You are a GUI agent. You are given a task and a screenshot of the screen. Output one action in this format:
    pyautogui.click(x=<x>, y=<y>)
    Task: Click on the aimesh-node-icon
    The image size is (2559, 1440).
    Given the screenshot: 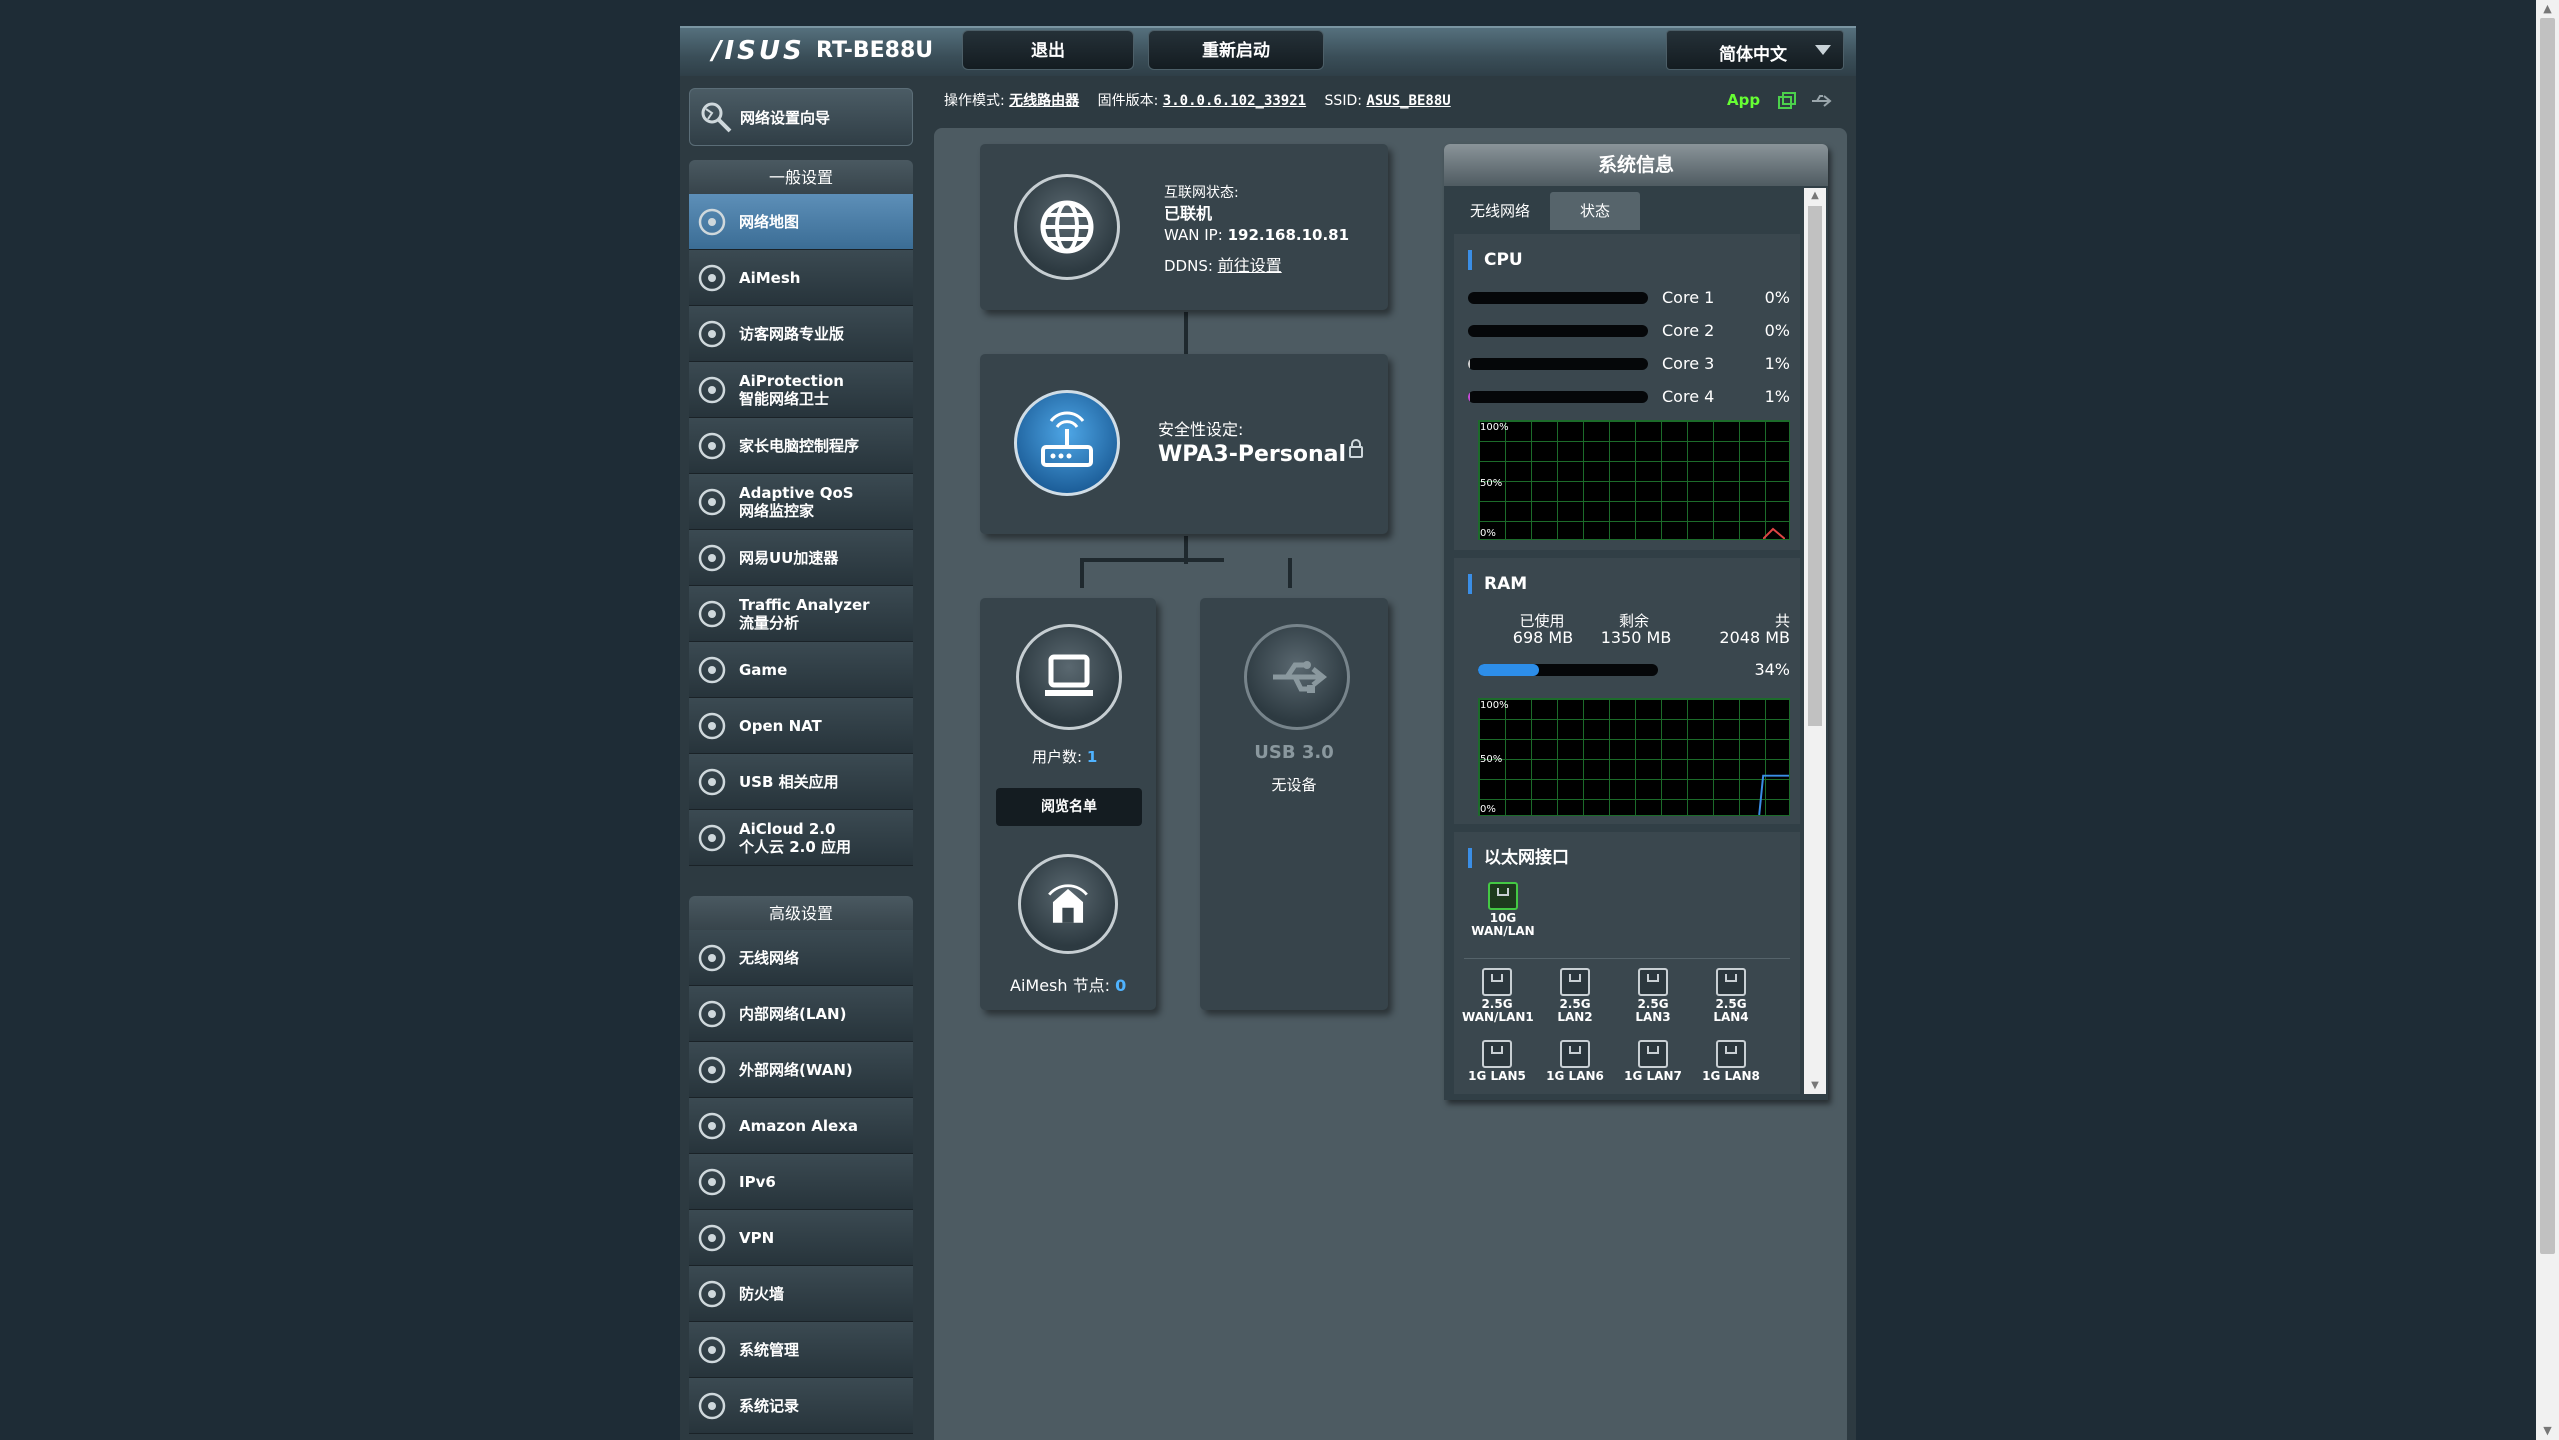 What is the action you would take?
    pyautogui.click(x=1068, y=904)
    